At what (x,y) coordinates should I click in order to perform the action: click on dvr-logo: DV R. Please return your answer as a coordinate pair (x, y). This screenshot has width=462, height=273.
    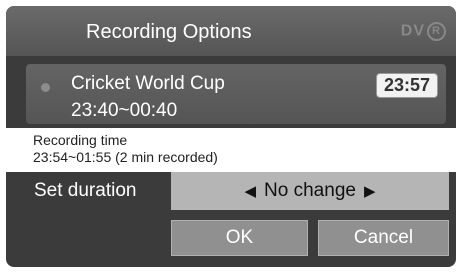
    Looking at the image, I should click on (423, 31).